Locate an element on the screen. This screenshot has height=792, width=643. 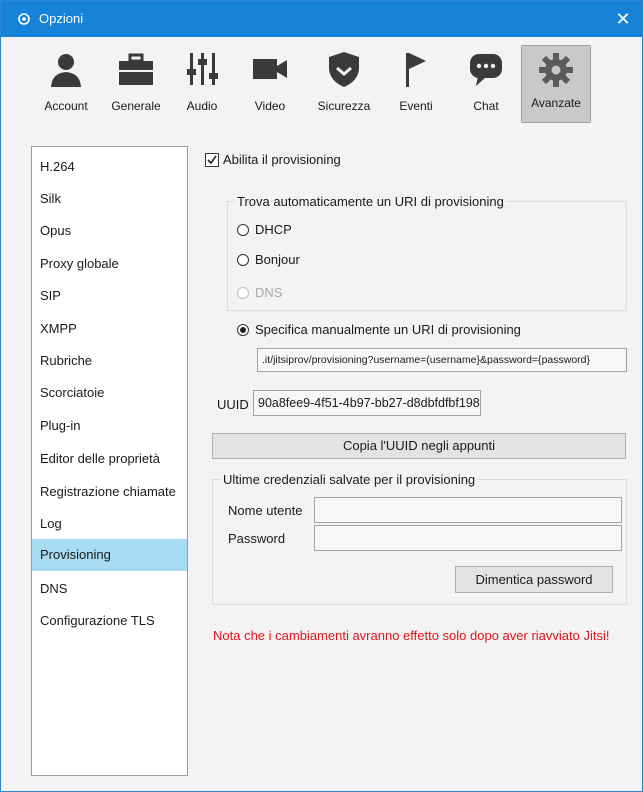
enable-provisioning-checkbox is located at coordinates (212, 160).